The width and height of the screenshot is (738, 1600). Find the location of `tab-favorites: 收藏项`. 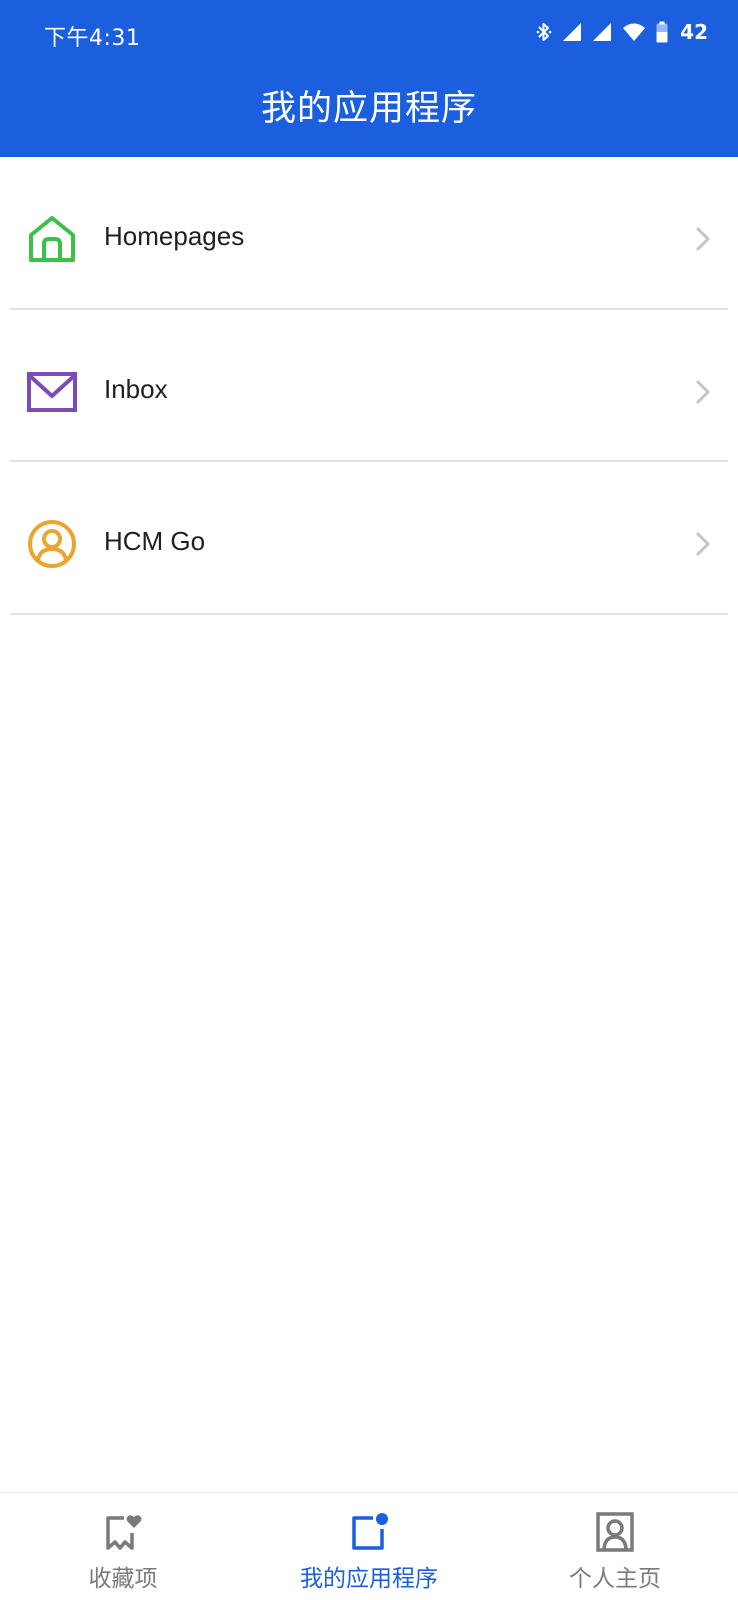

tab-favorites: 收藏项 is located at coordinates (123, 1546).